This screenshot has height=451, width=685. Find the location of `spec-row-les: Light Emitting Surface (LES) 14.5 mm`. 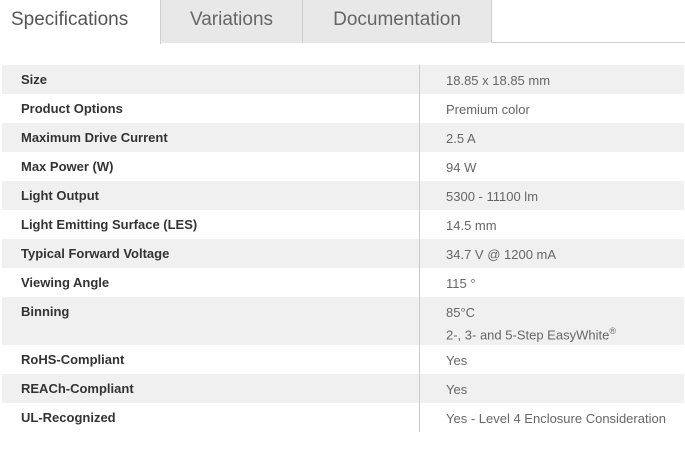

spec-row-les: Light Emitting Surface (LES) 14.5 mm is located at coordinates (343, 224).